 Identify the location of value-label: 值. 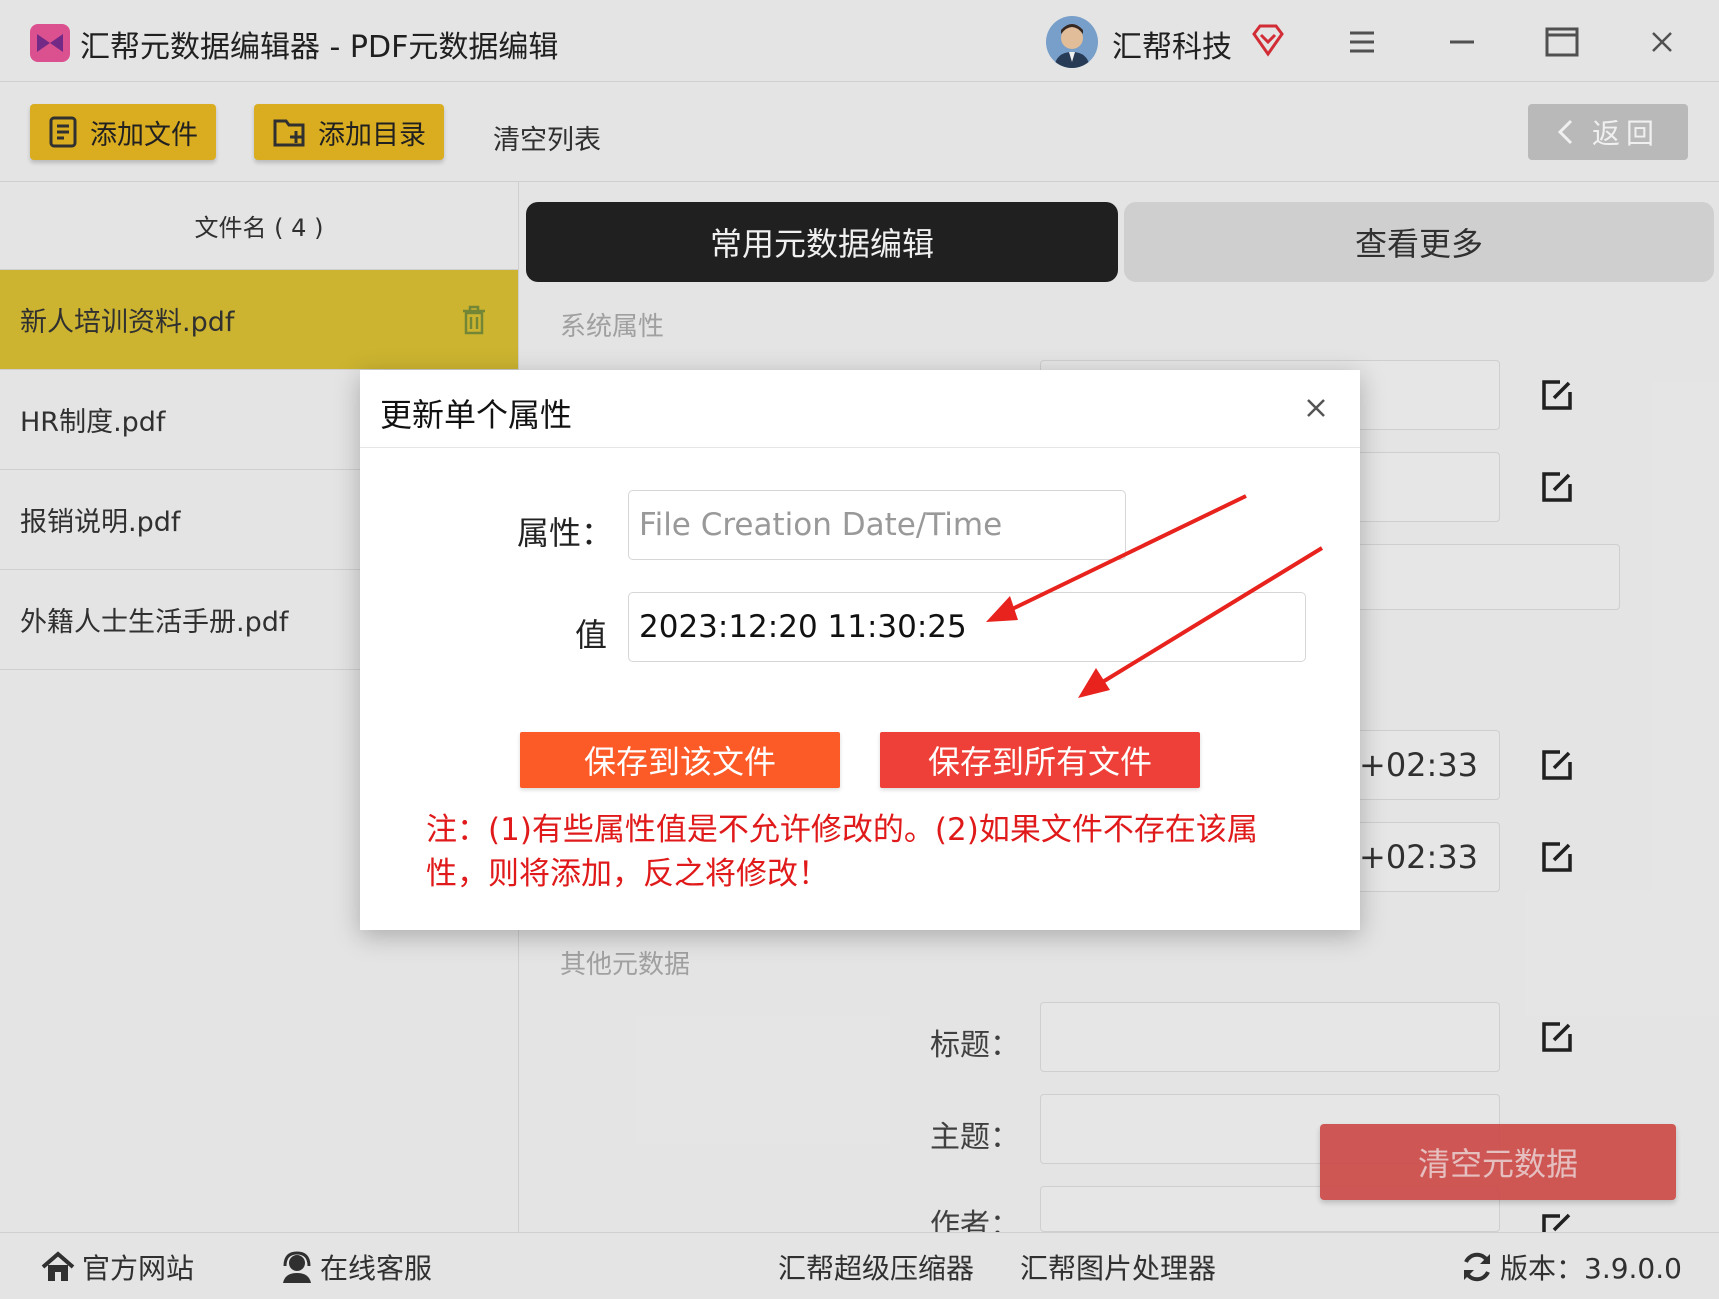
(591, 635).